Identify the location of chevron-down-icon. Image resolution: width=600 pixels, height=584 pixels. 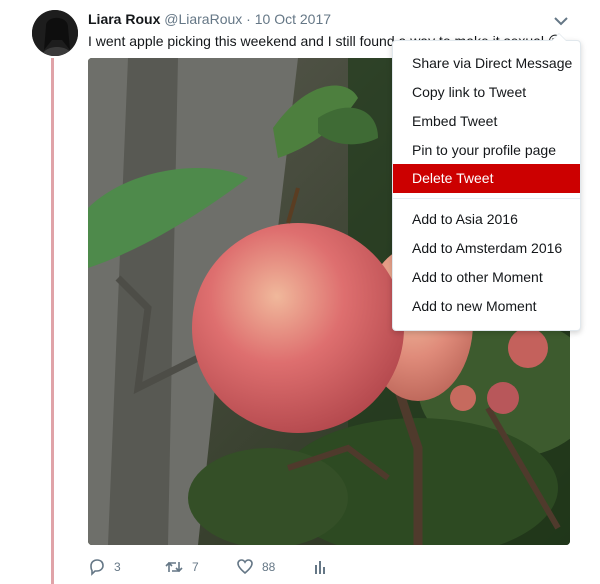
(561, 21).